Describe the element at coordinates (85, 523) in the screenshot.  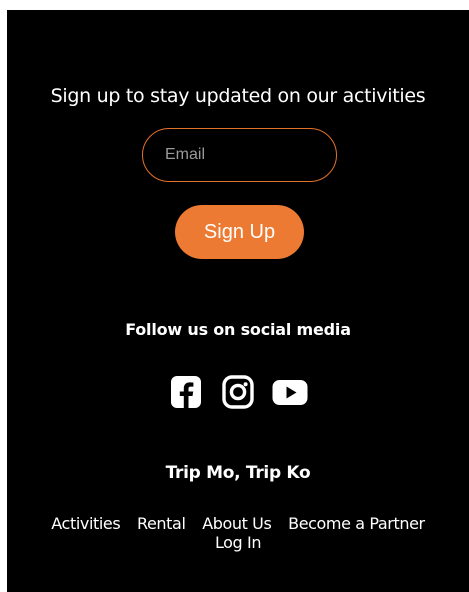
I see `nav-link-activities: Activities` at that location.